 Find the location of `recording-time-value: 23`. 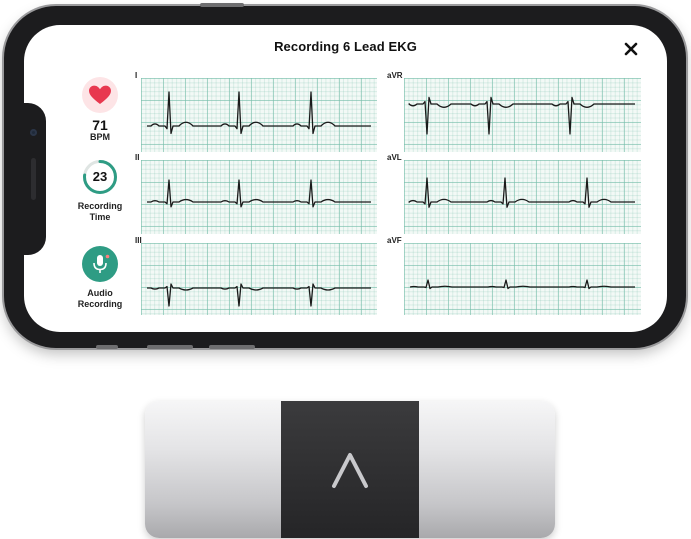

recording-time-value: 23 is located at coordinates (100, 176).